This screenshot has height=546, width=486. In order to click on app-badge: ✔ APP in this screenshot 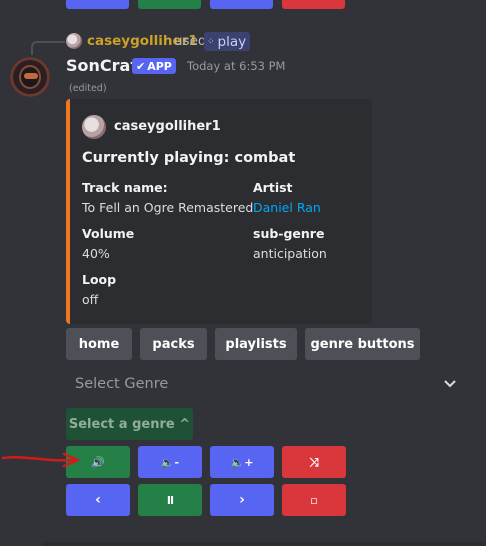, I will do `click(154, 66)`.